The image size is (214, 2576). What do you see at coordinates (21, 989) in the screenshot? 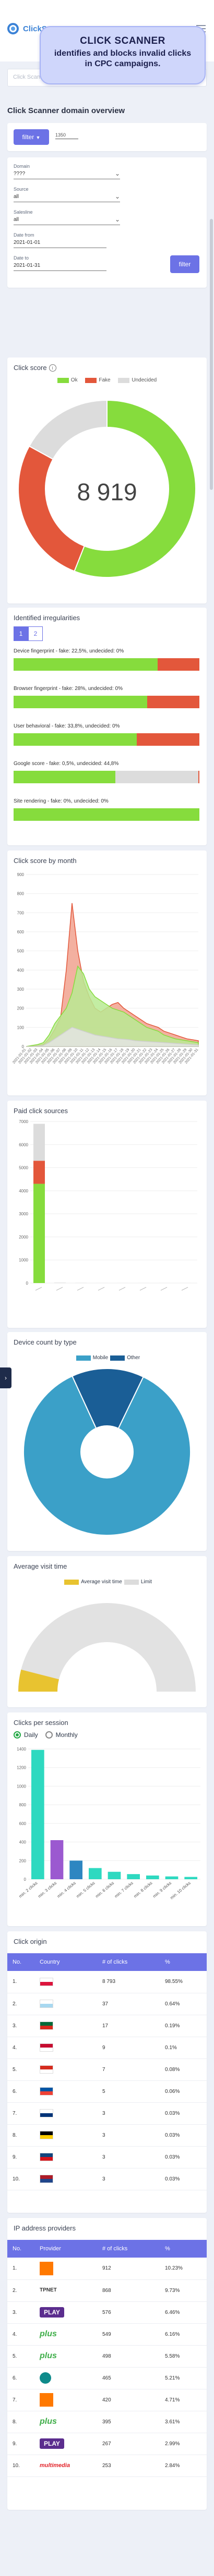
I see `y-tick-label: 300` at bounding box center [21, 989].